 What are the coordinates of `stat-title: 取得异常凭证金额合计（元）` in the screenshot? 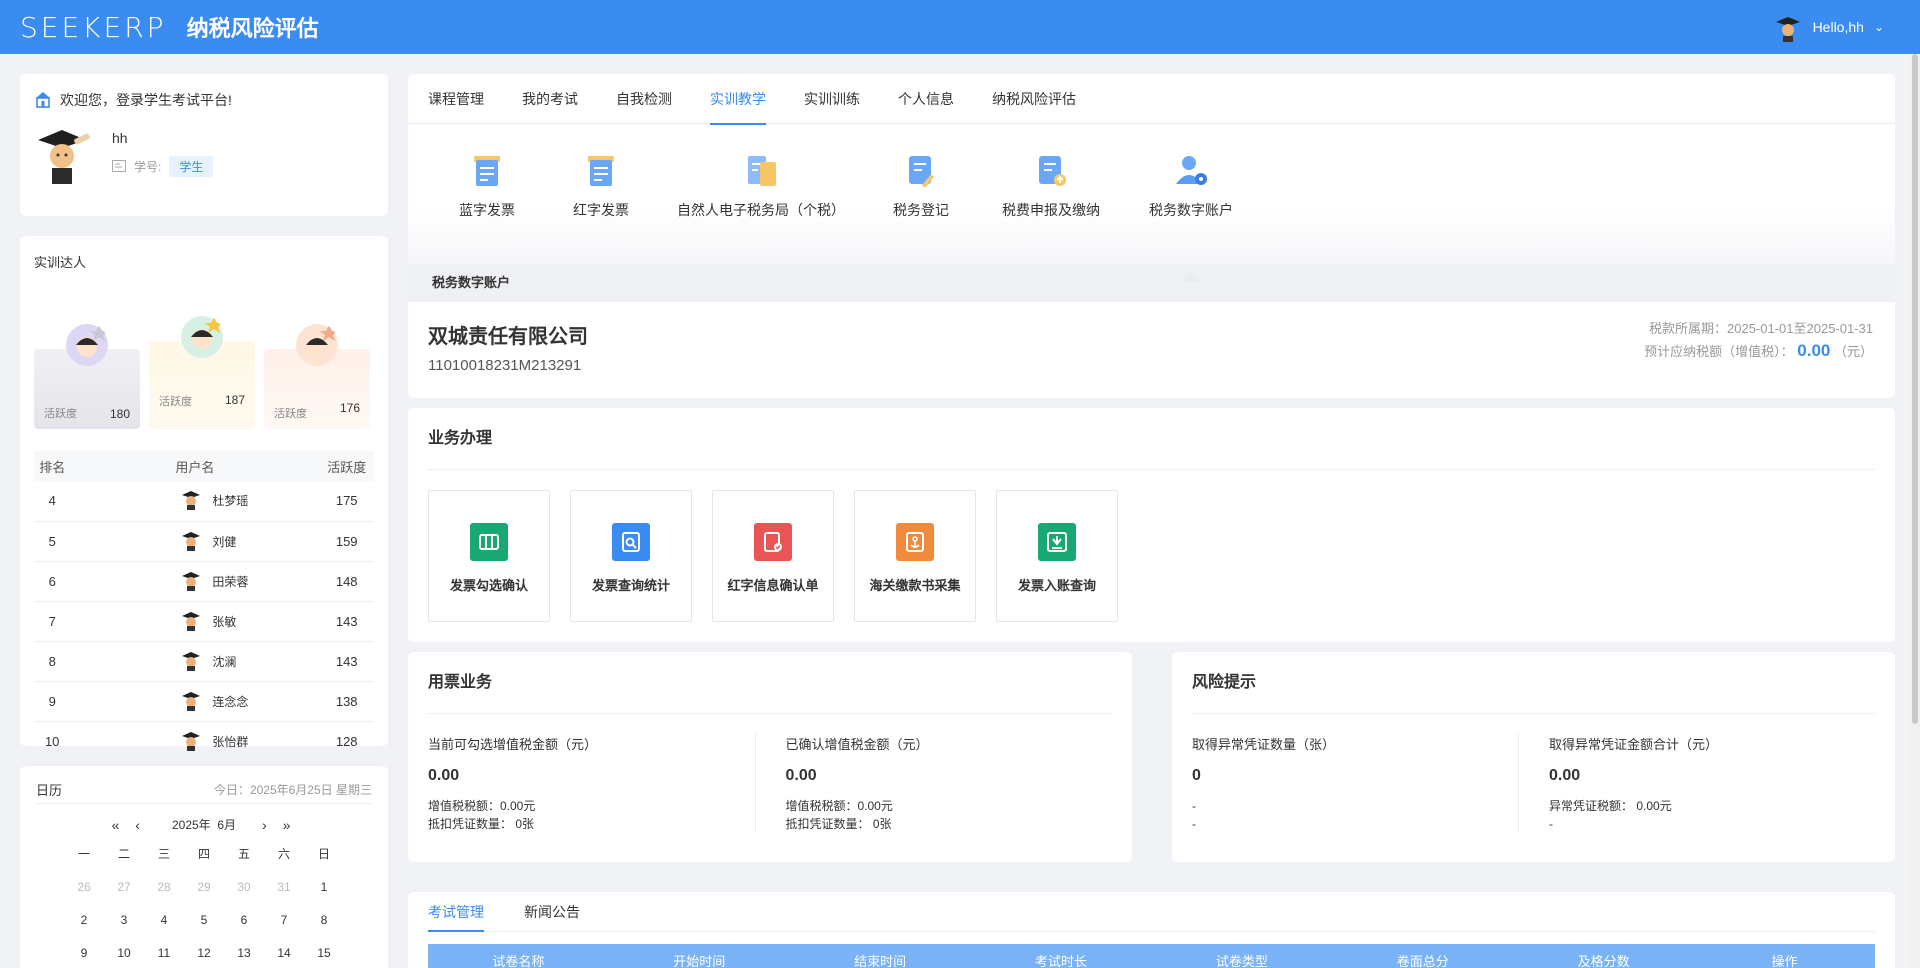 It's located at (1634, 744).